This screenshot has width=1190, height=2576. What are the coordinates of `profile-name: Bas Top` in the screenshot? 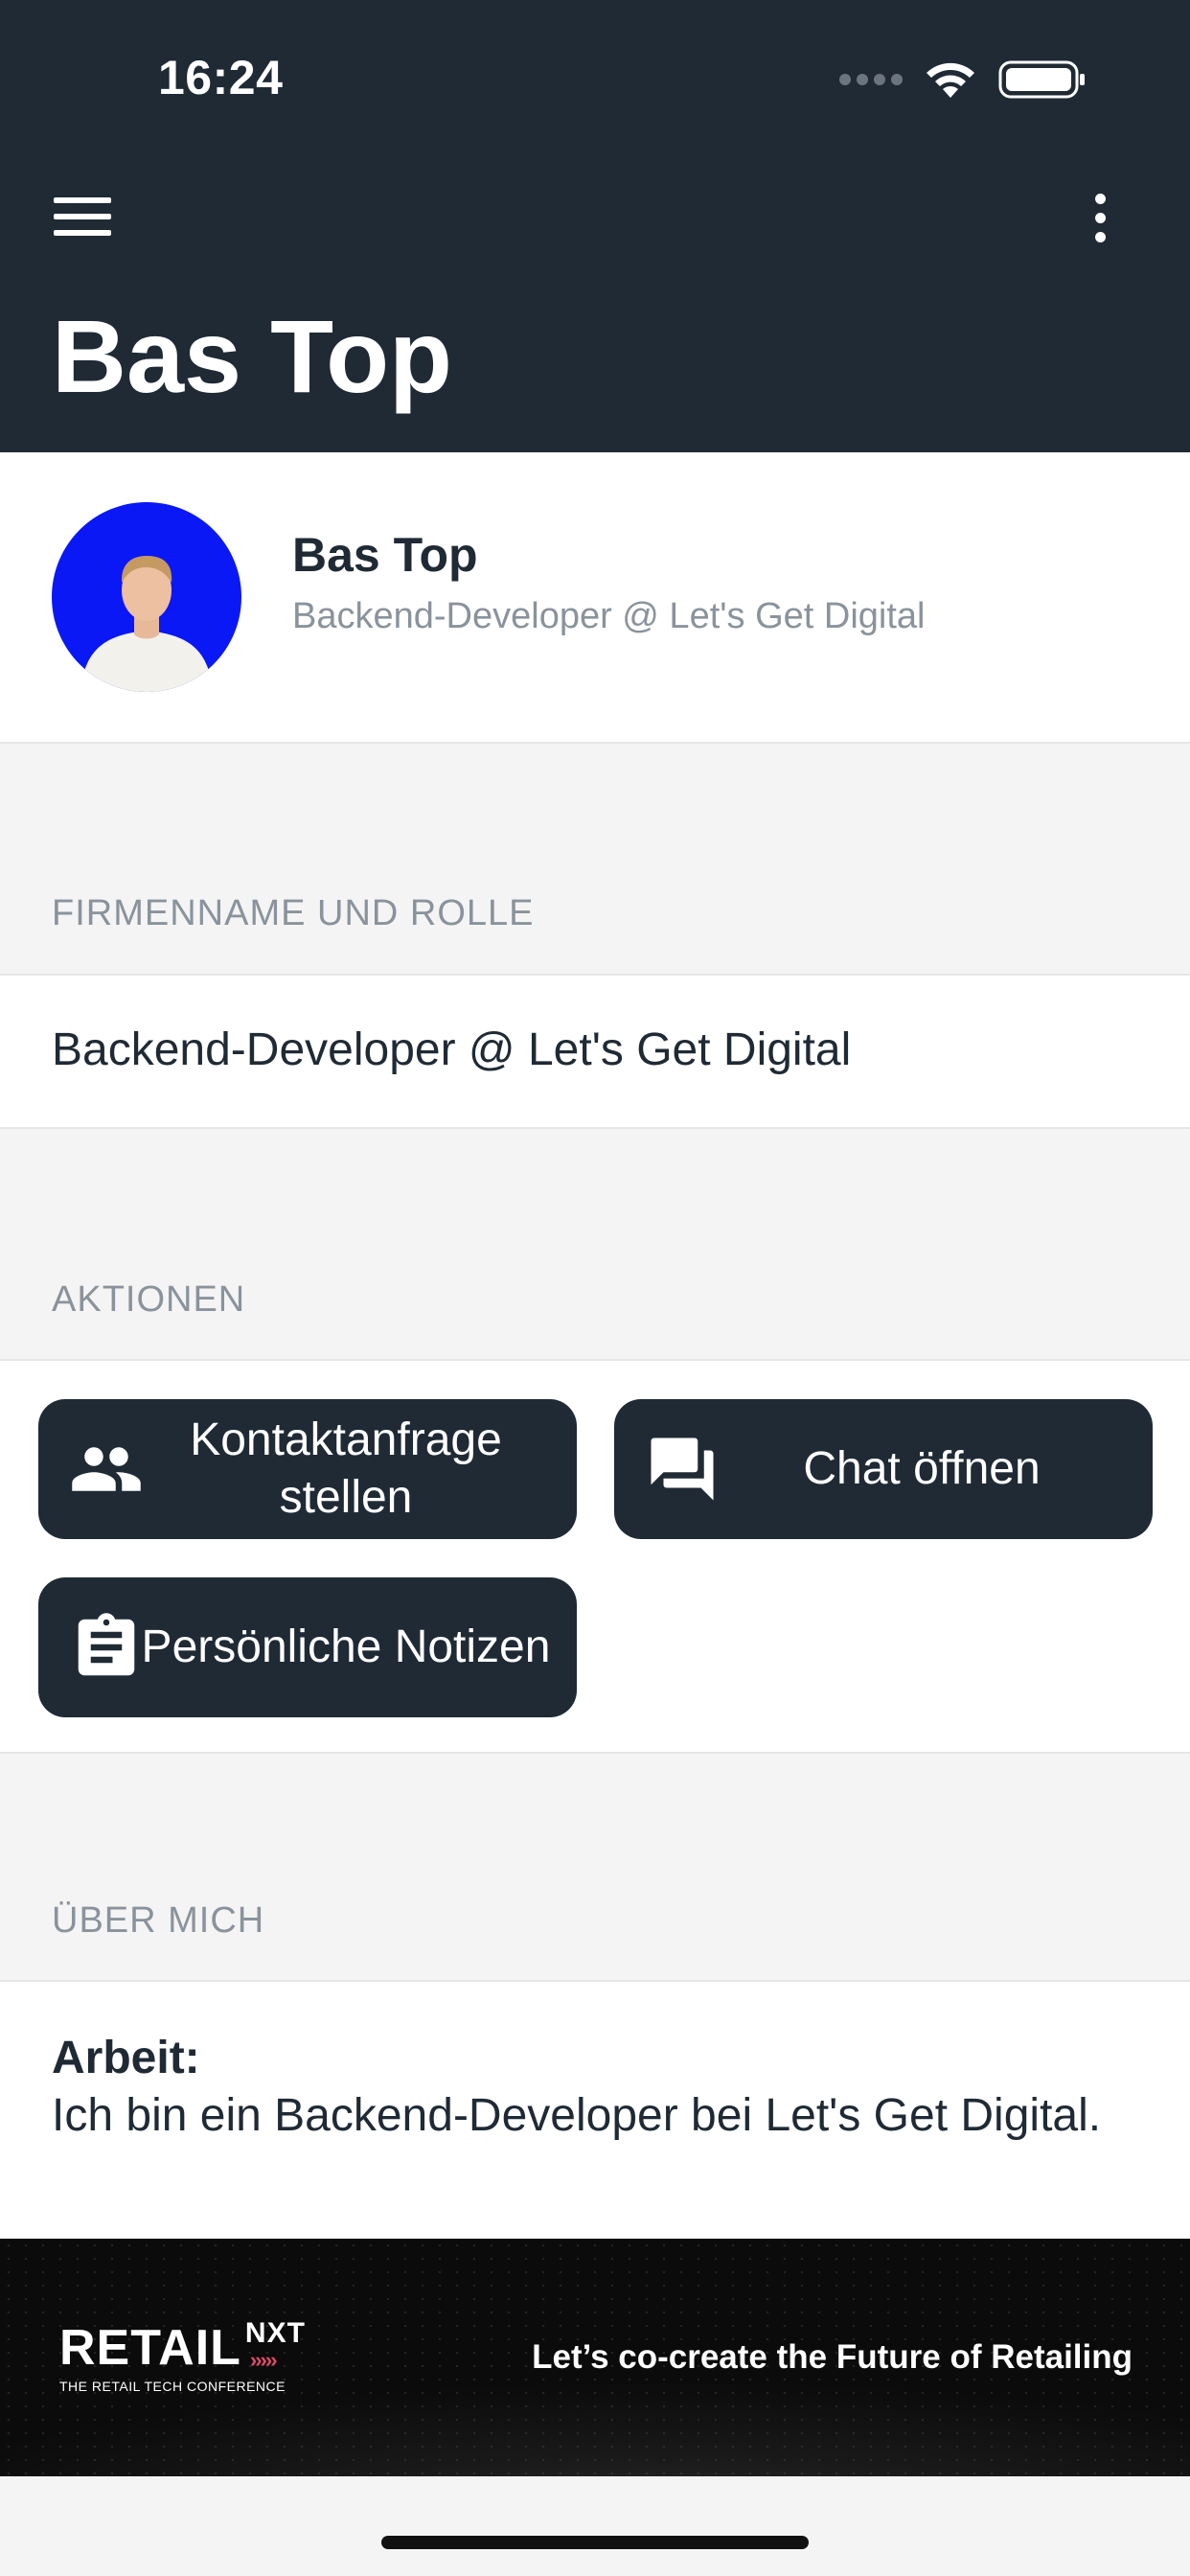 It's located at (385, 555).